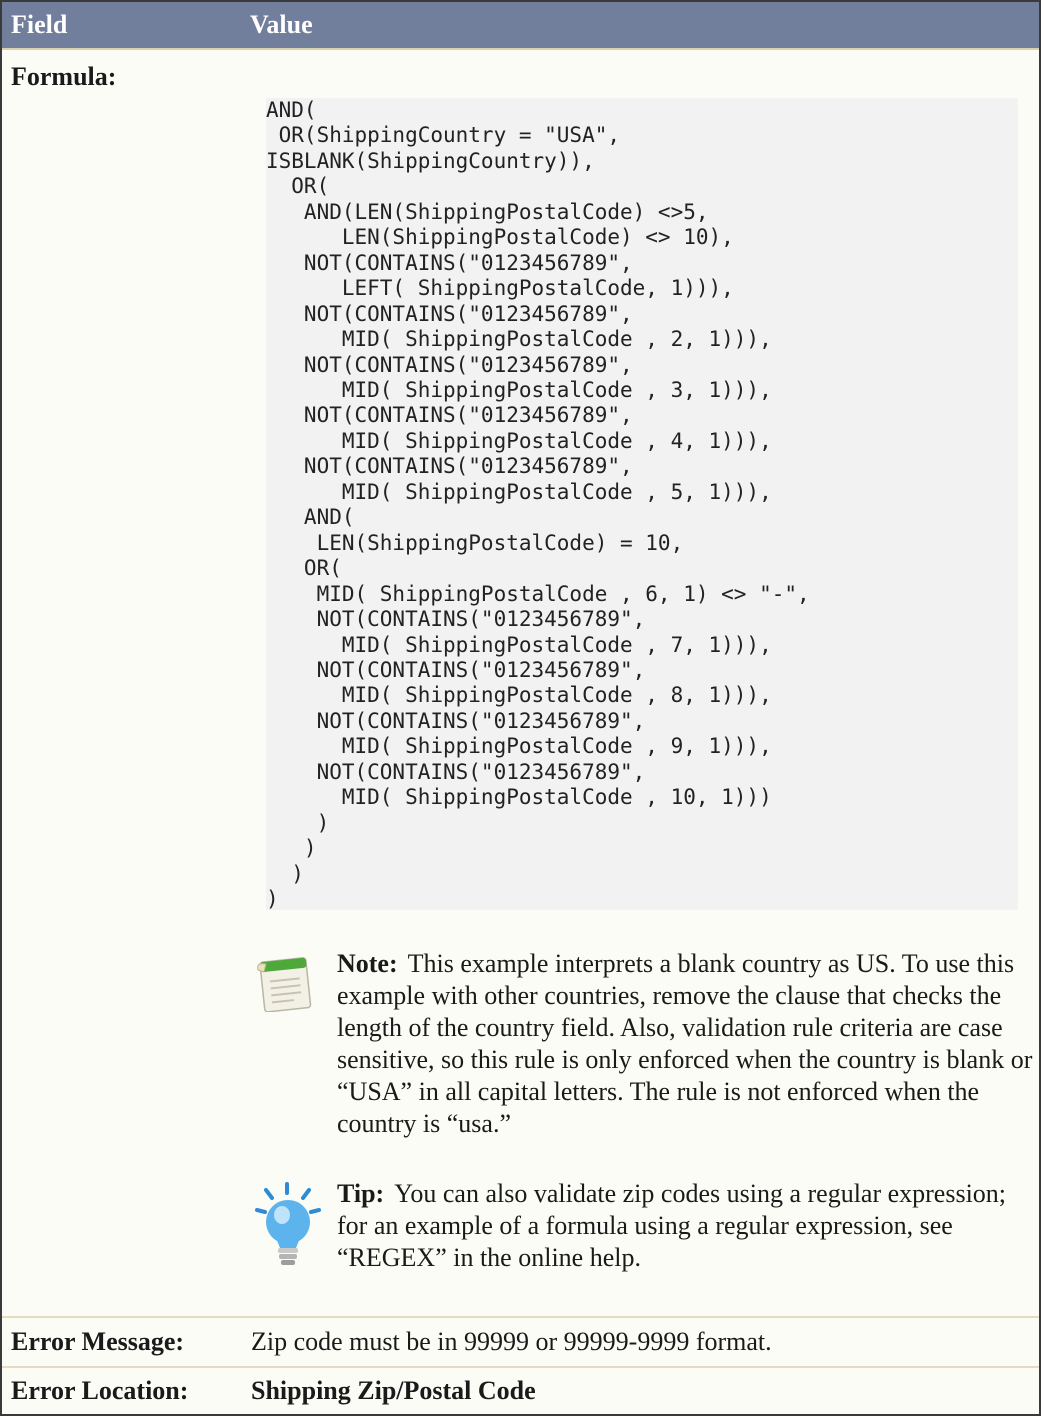  I want to click on formula-label: Formula:, so click(64, 76).